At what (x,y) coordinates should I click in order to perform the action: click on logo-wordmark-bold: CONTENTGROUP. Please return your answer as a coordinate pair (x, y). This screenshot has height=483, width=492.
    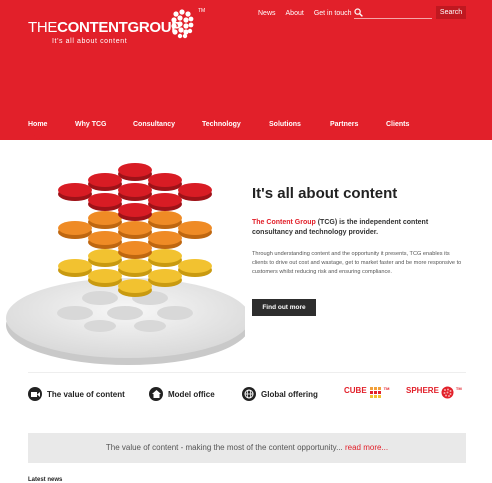
    Looking at the image, I should click on (119, 27).